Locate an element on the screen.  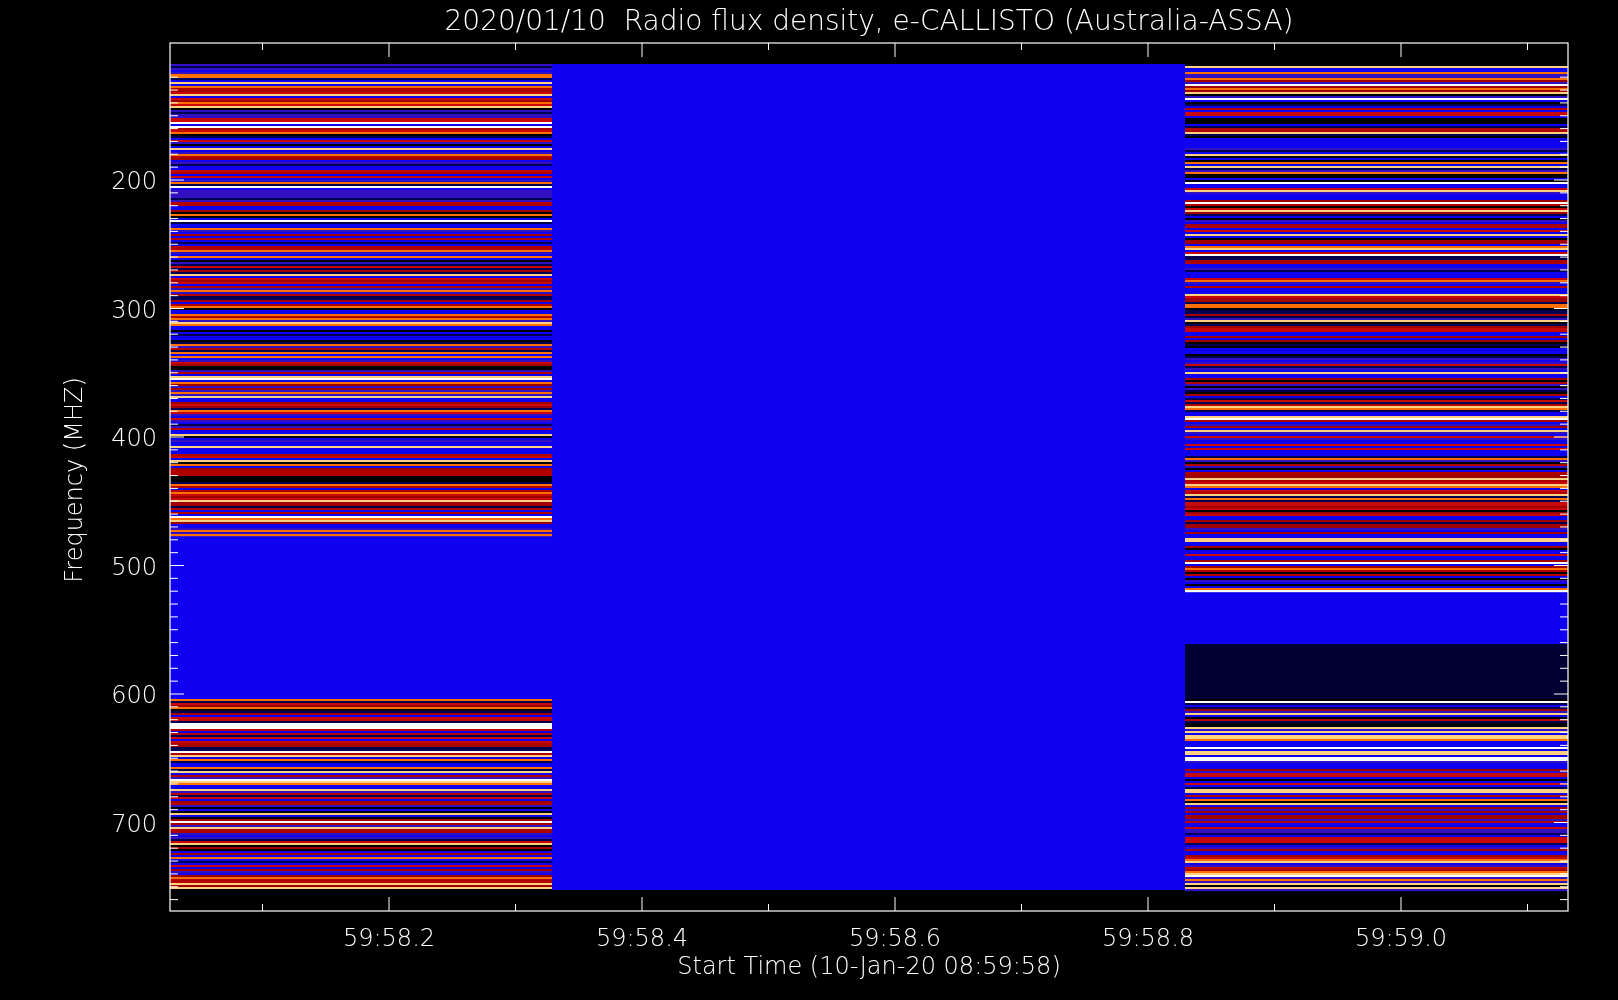
x-tick-label: 59:58.2 is located at coordinates (389, 938).